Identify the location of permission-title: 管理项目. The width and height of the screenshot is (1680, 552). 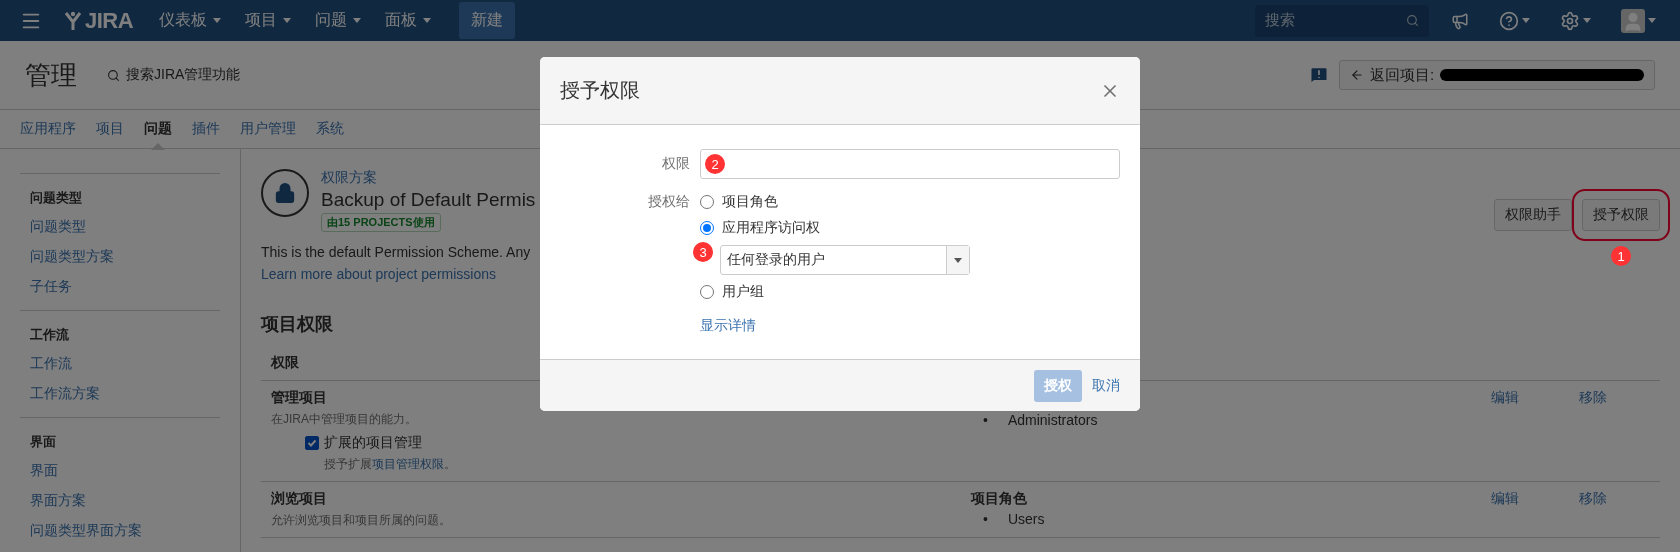
(299, 398).